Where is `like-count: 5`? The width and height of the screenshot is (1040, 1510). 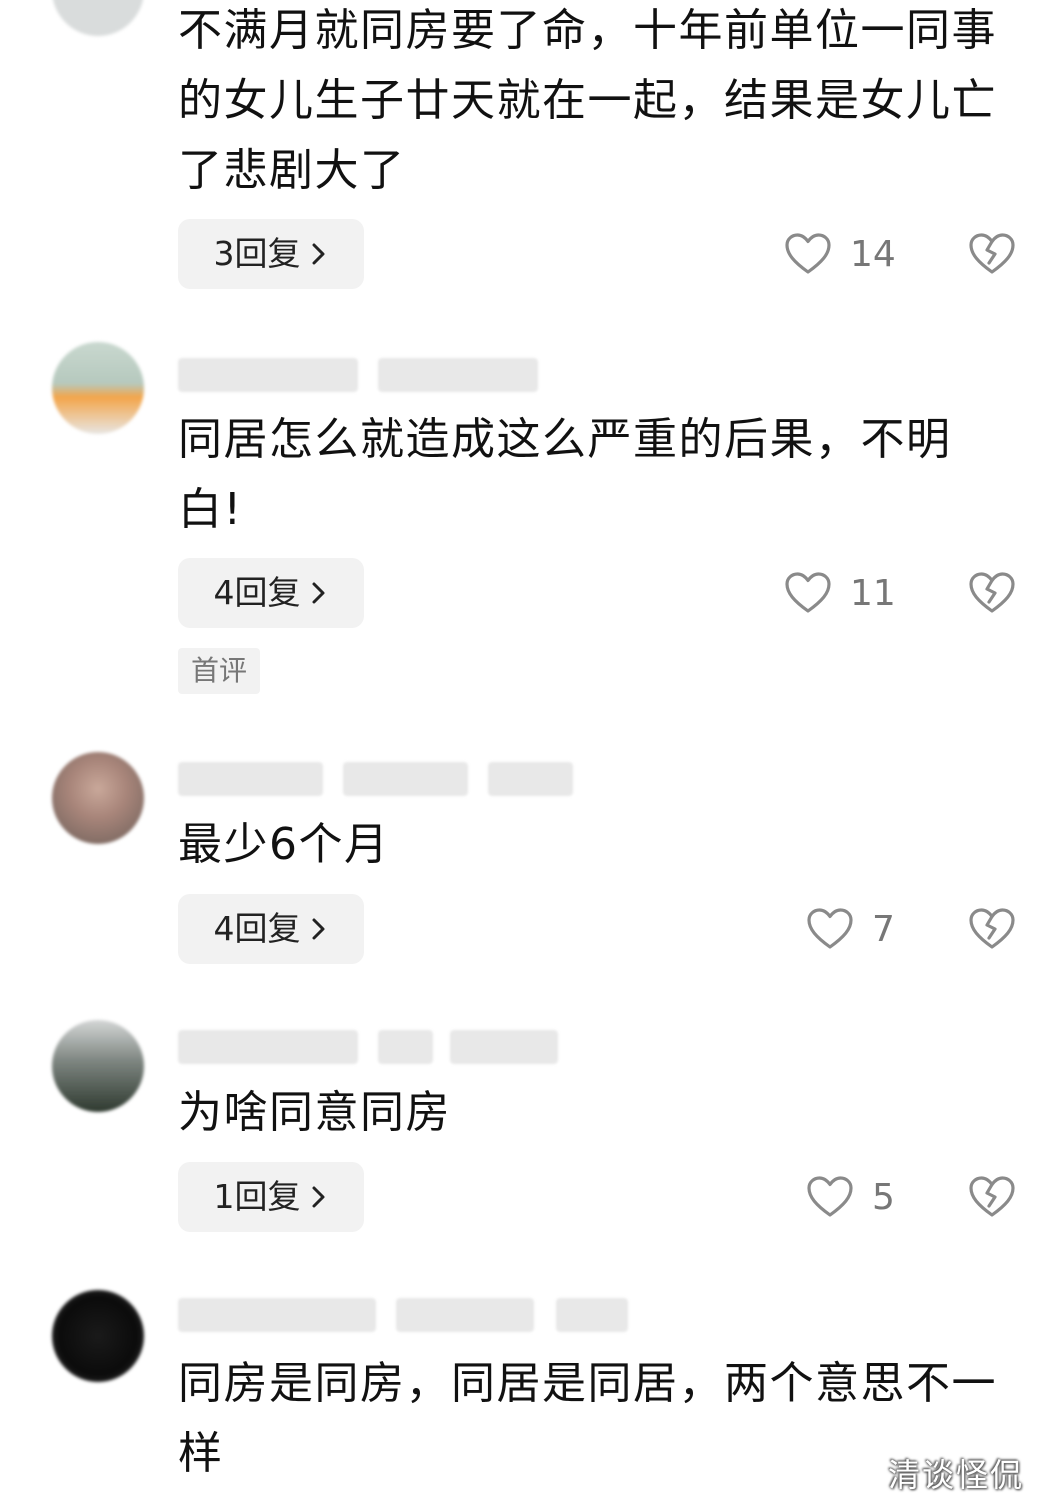 like-count: 5 is located at coordinates (883, 1197).